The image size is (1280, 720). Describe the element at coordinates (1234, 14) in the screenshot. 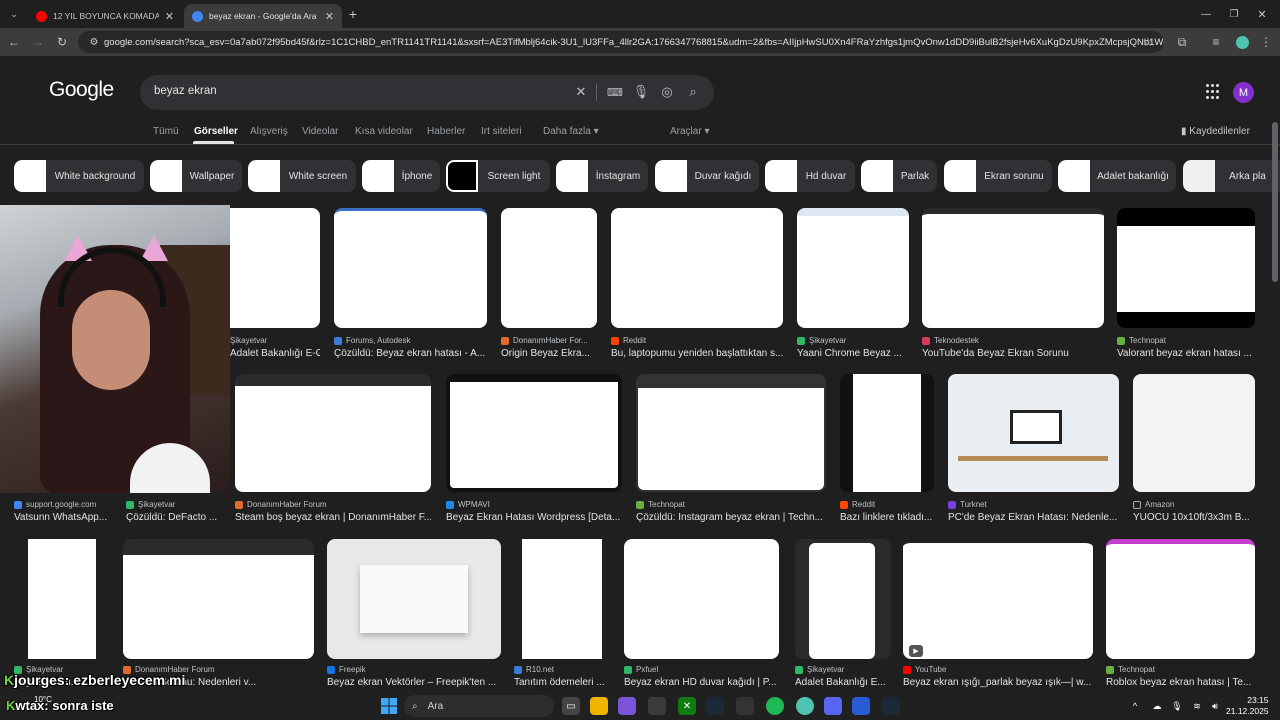

I see `restore-icon: ❐` at that location.